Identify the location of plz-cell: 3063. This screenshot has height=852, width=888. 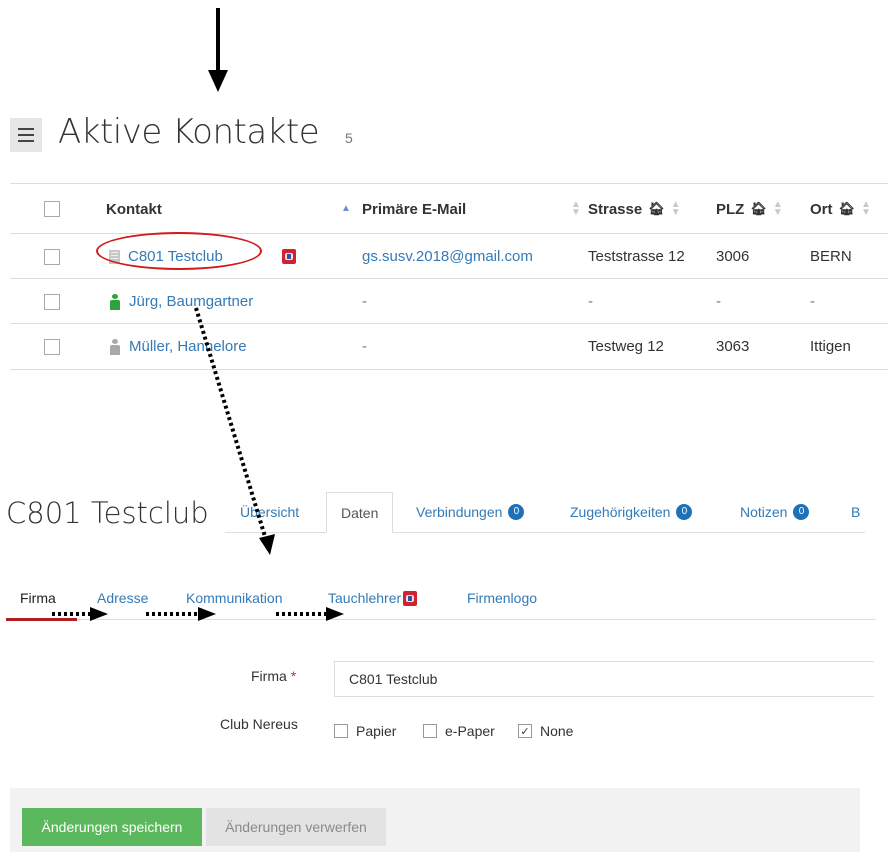
(733, 346).